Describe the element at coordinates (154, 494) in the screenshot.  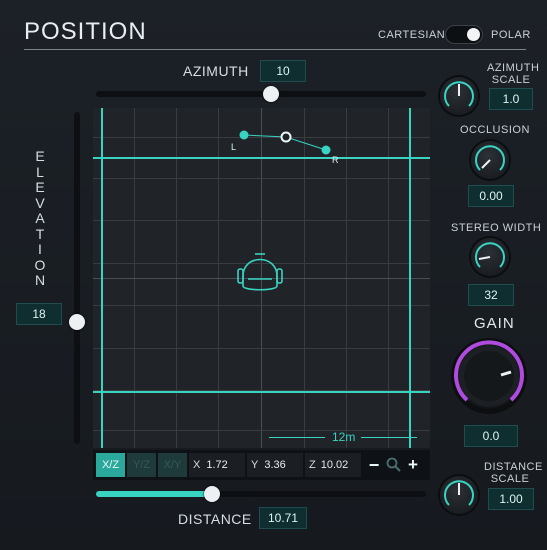
I see `distance-slider-fill` at that location.